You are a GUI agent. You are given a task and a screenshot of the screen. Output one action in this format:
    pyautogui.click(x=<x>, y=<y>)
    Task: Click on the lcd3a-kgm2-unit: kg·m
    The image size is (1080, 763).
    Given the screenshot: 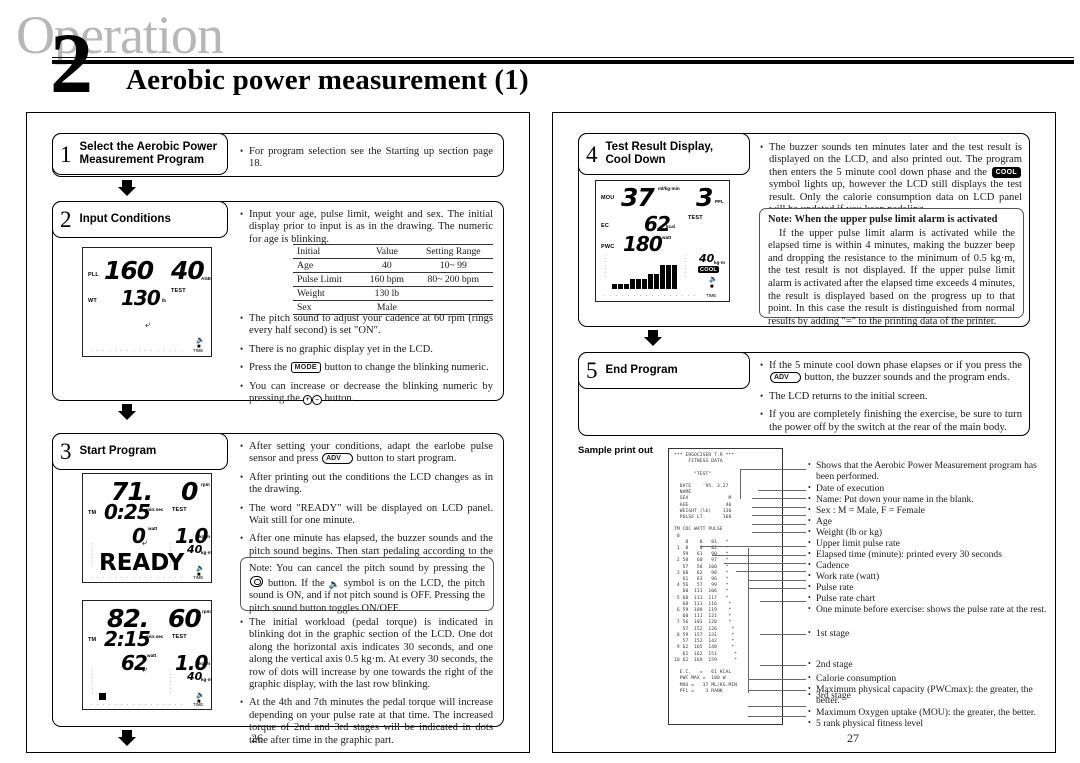 What is the action you would take?
    pyautogui.click(x=206, y=552)
    